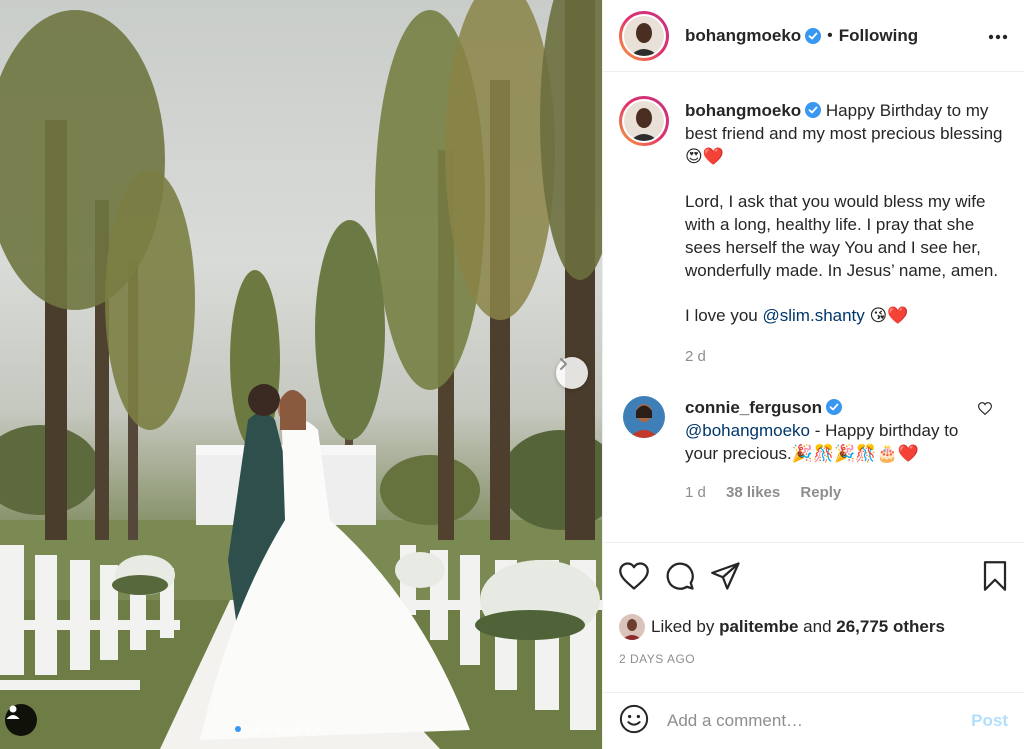 The height and width of the screenshot is (749, 1024). I want to click on reply-button: Reply, so click(820, 492).